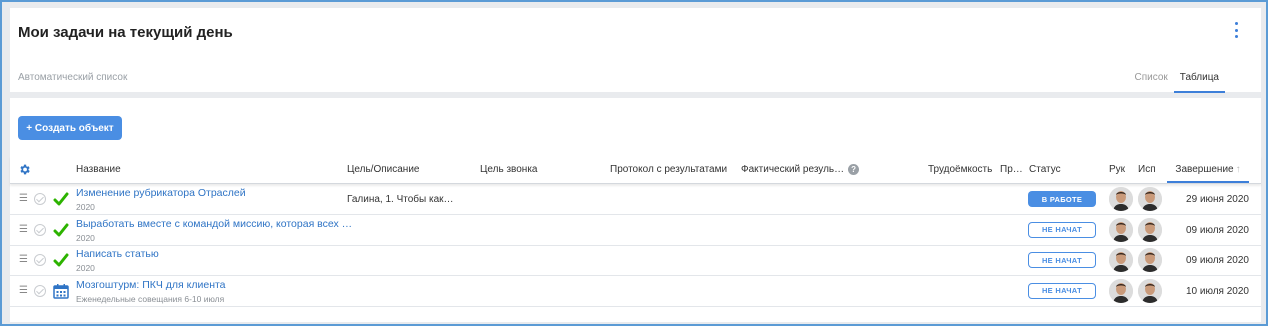 The image size is (1268, 326). Describe the element at coordinates (854, 169) in the screenshot. I see `help-icon: ?` at that location.